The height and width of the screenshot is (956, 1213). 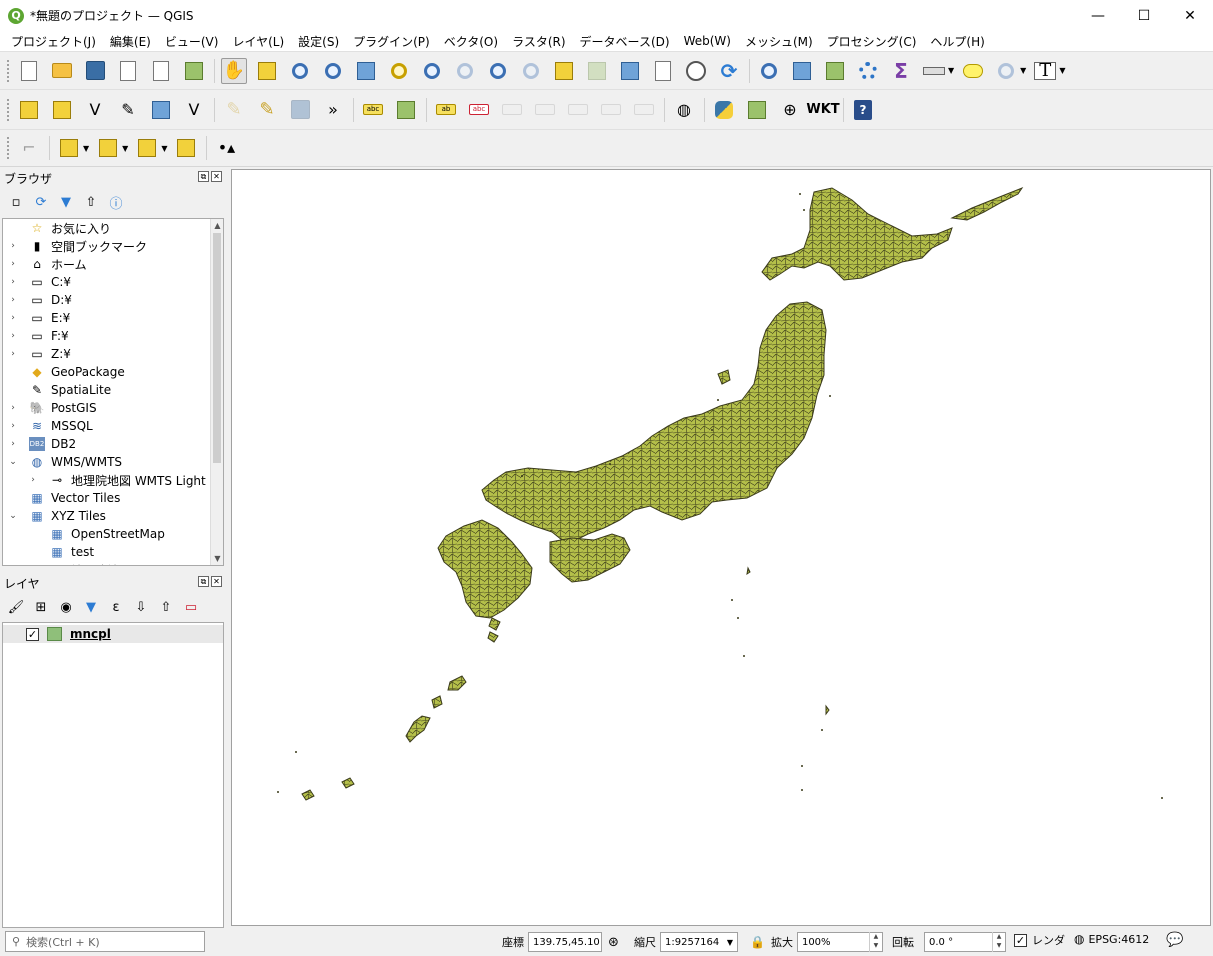 I want to click on save-edits-button, so click(x=300, y=110).